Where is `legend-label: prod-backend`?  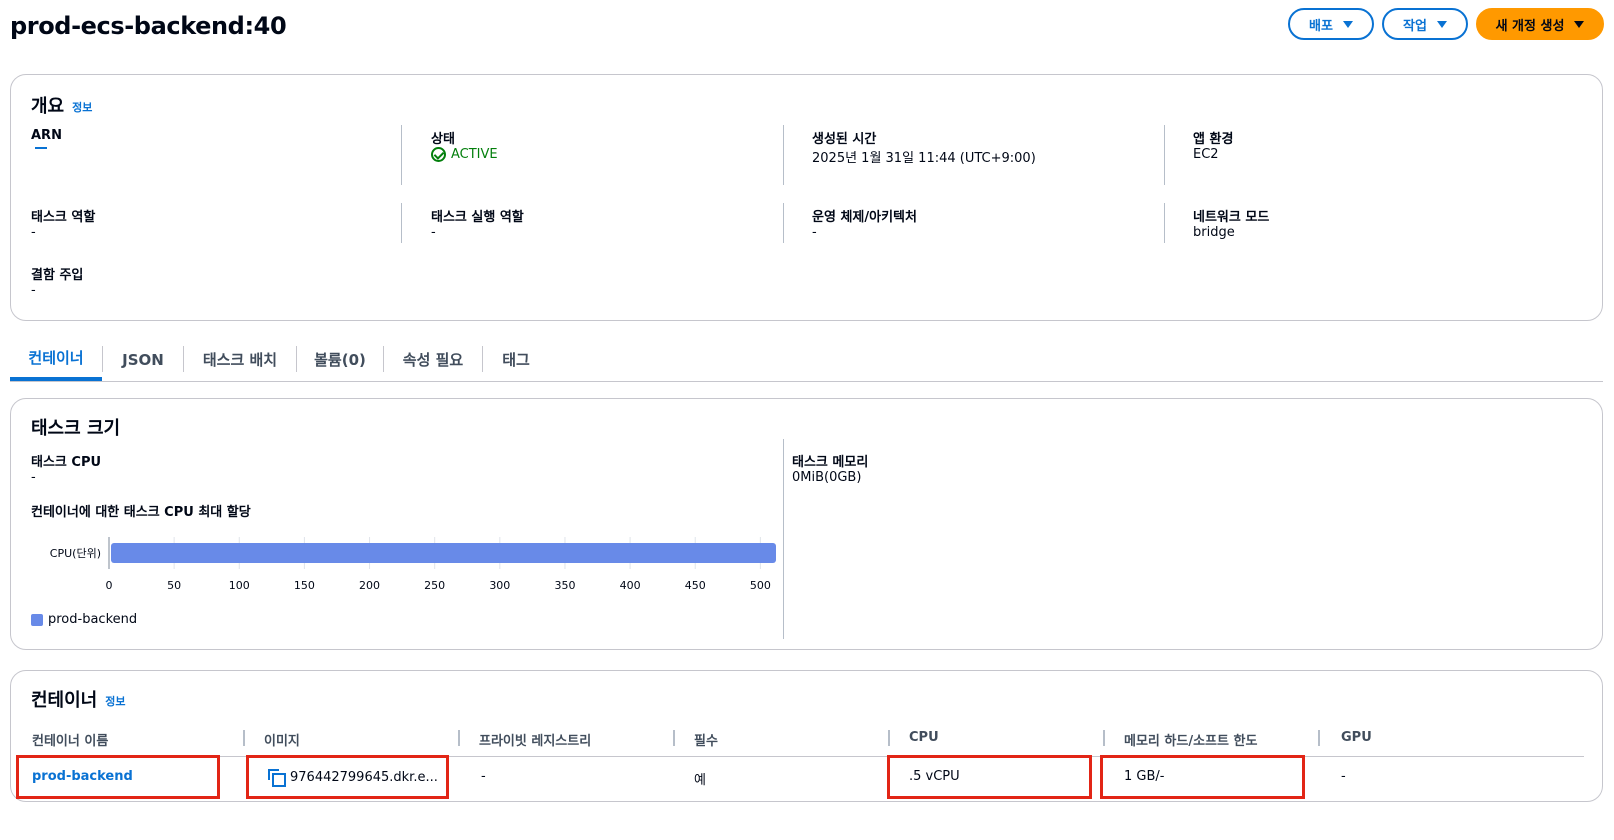
legend-label: prod-backend is located at coordinates (93, 619).